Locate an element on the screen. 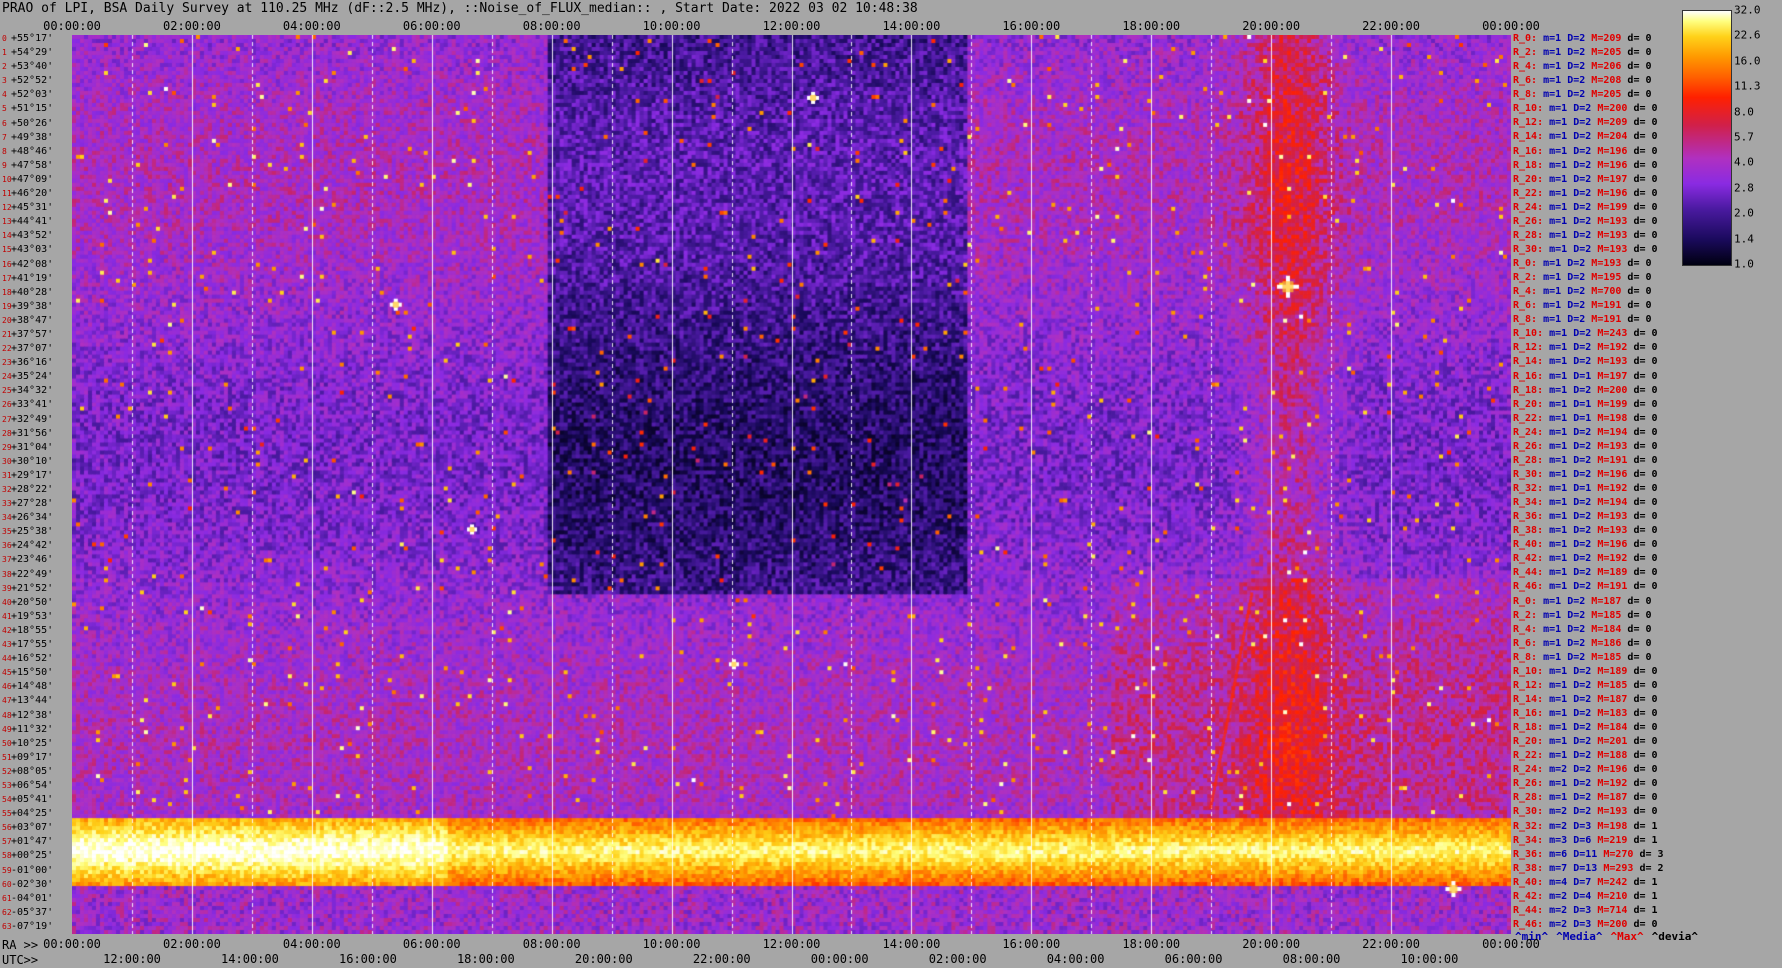 Image resolution: width=1782 pixels, height=968 pixels. row-index: 62 is located at coordinates (7, 912).